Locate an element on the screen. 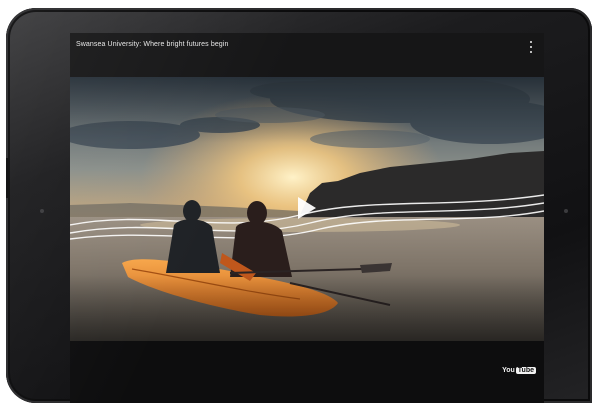 This screenshot has width=592, height=403. side-button is located at coordinates (7, 178).